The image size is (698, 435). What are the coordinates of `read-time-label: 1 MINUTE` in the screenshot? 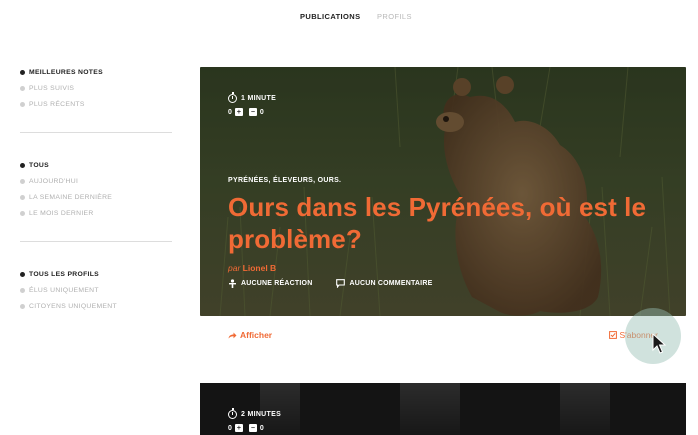 It's located at (259, 98).